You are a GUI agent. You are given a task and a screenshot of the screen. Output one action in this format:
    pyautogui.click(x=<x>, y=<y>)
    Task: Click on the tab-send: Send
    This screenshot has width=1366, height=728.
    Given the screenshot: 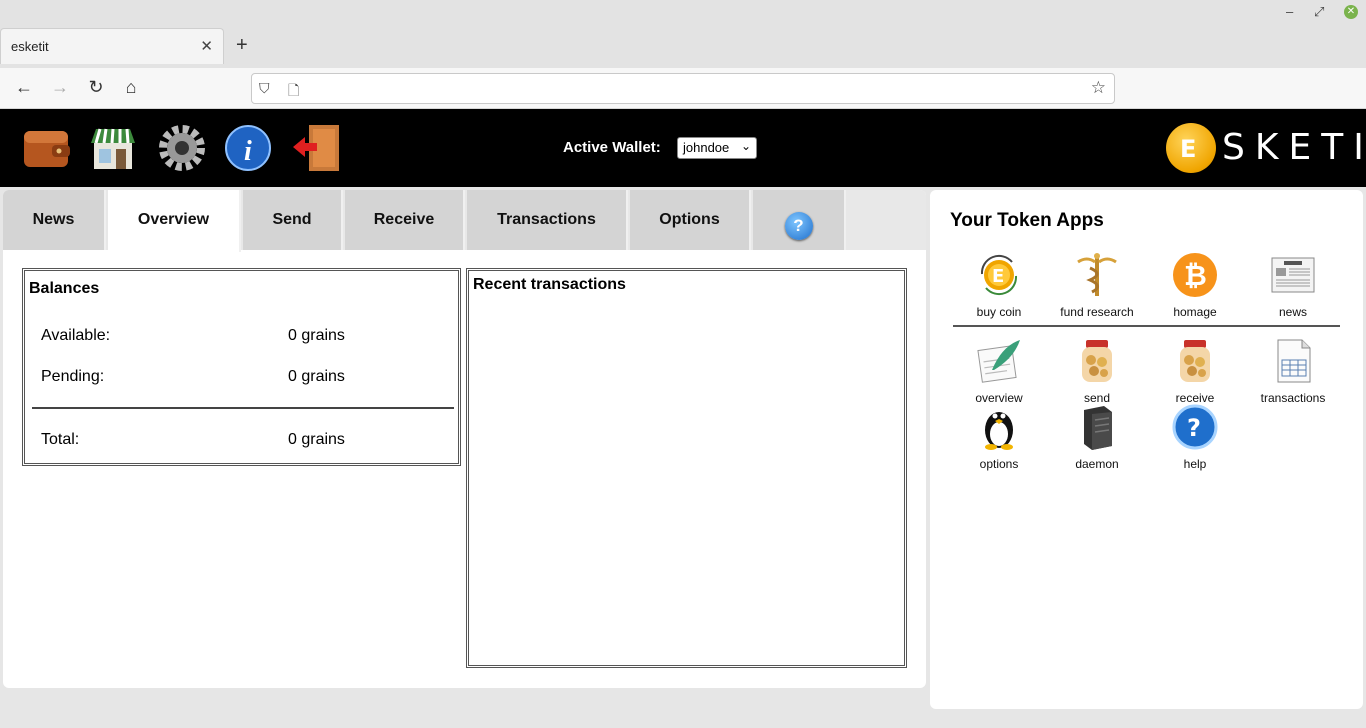 What is the action you would take?
    pyautogui.click(x=293, y=220)
    